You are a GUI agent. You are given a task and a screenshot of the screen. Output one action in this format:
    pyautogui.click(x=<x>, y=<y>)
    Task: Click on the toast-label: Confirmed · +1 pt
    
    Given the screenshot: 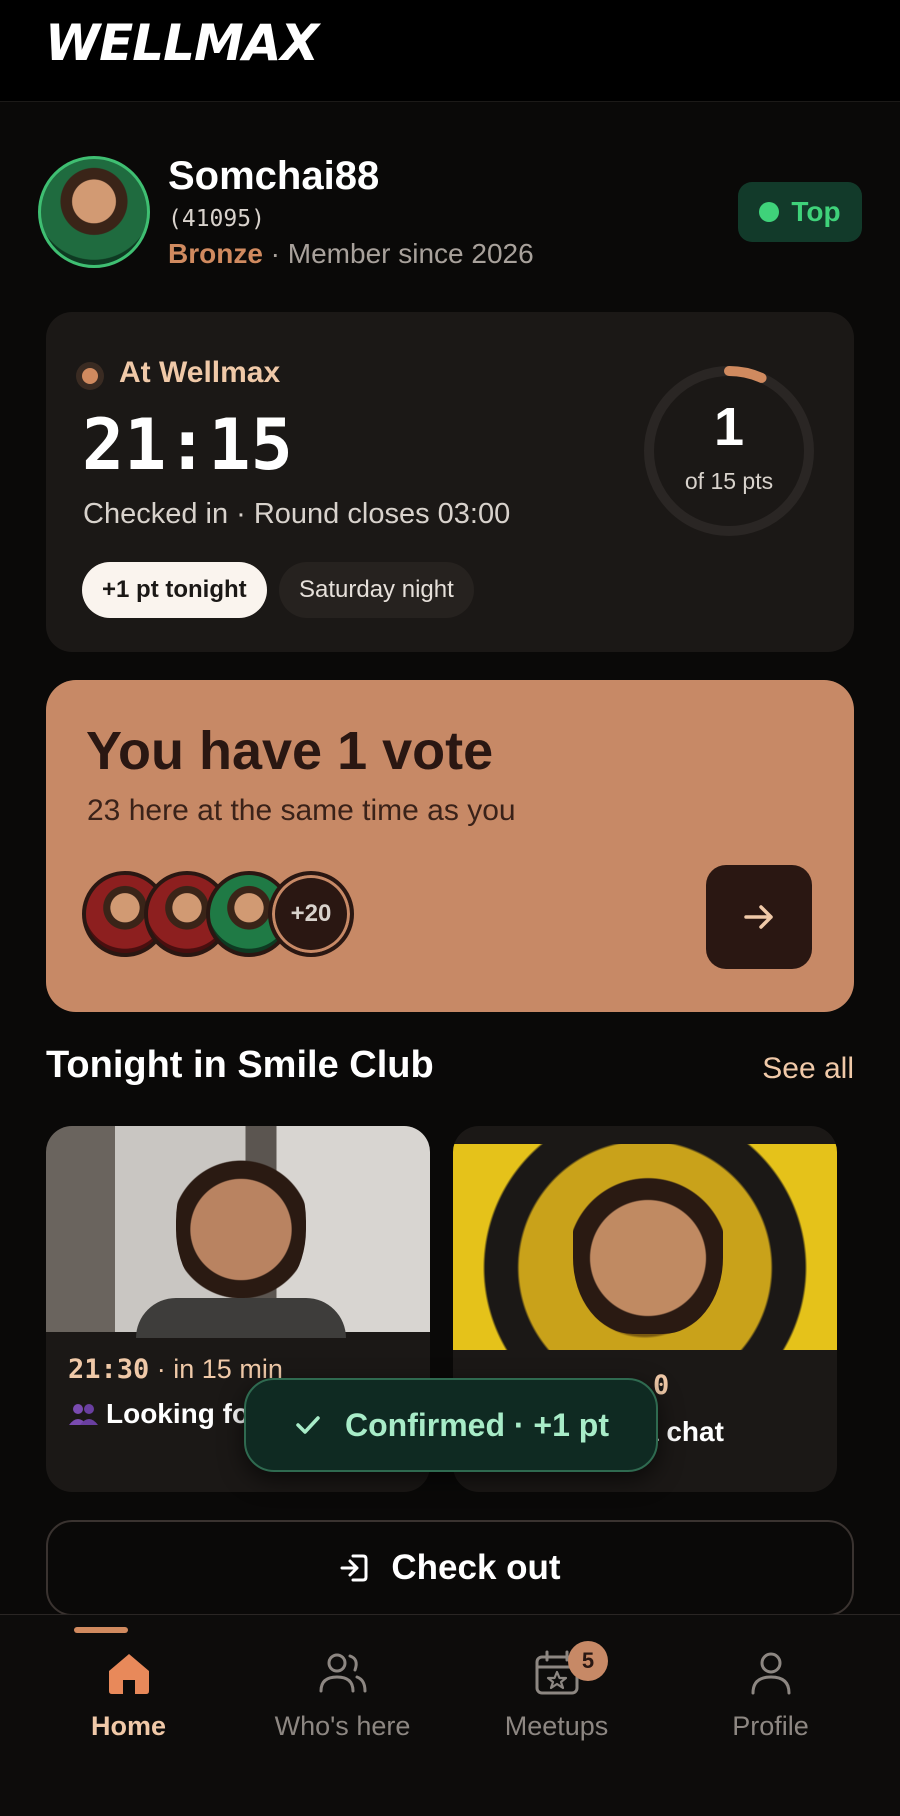 What is the action you would take?
    pyautogui.click(x=476, y=1424)
    